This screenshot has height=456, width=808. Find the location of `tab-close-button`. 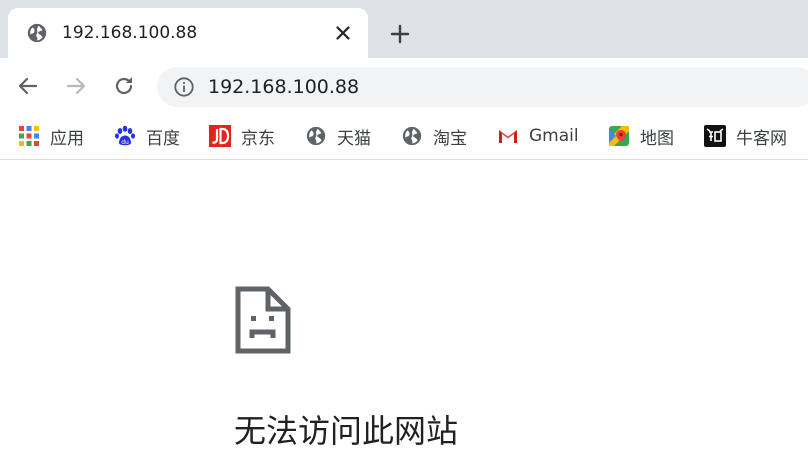

tab-close-button is located at coordinates (343, 33).